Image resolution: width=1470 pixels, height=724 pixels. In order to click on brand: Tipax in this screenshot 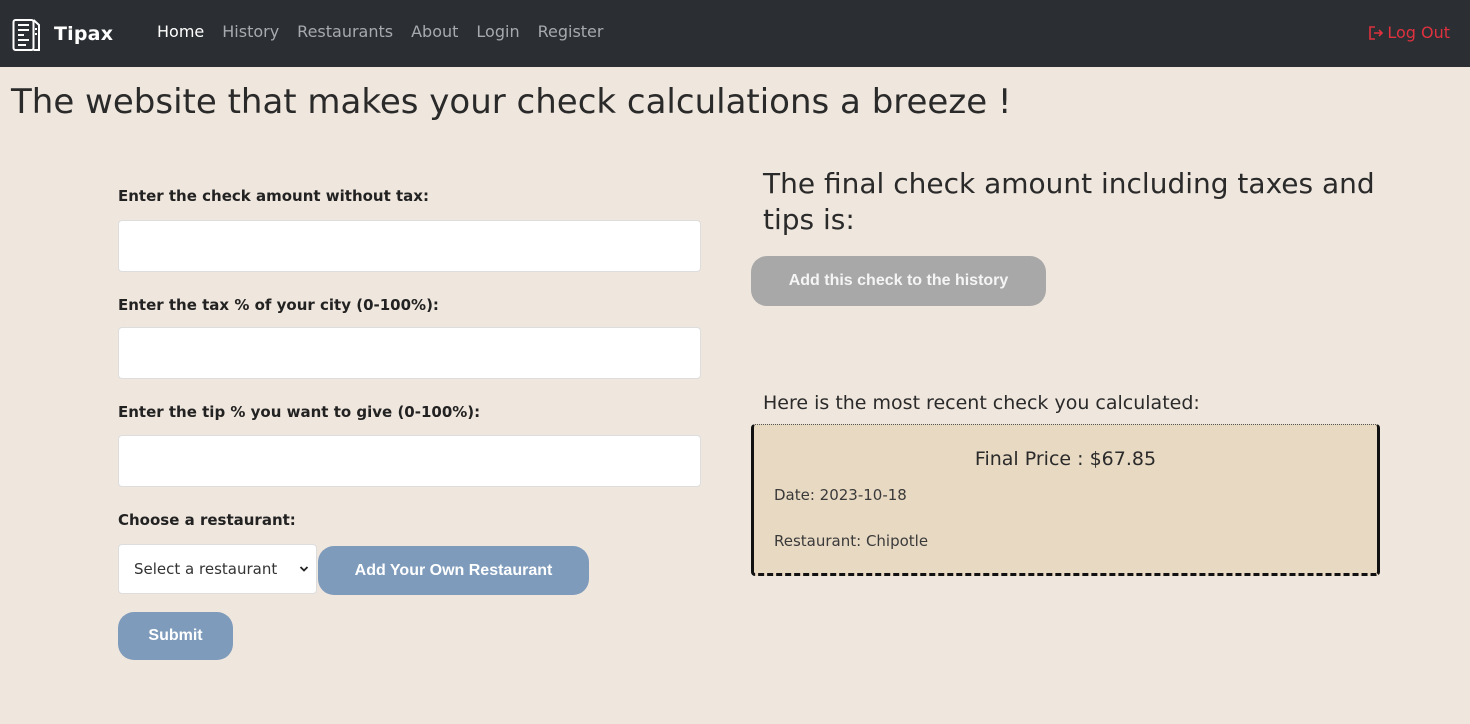, I will do `click(62, 34)`.